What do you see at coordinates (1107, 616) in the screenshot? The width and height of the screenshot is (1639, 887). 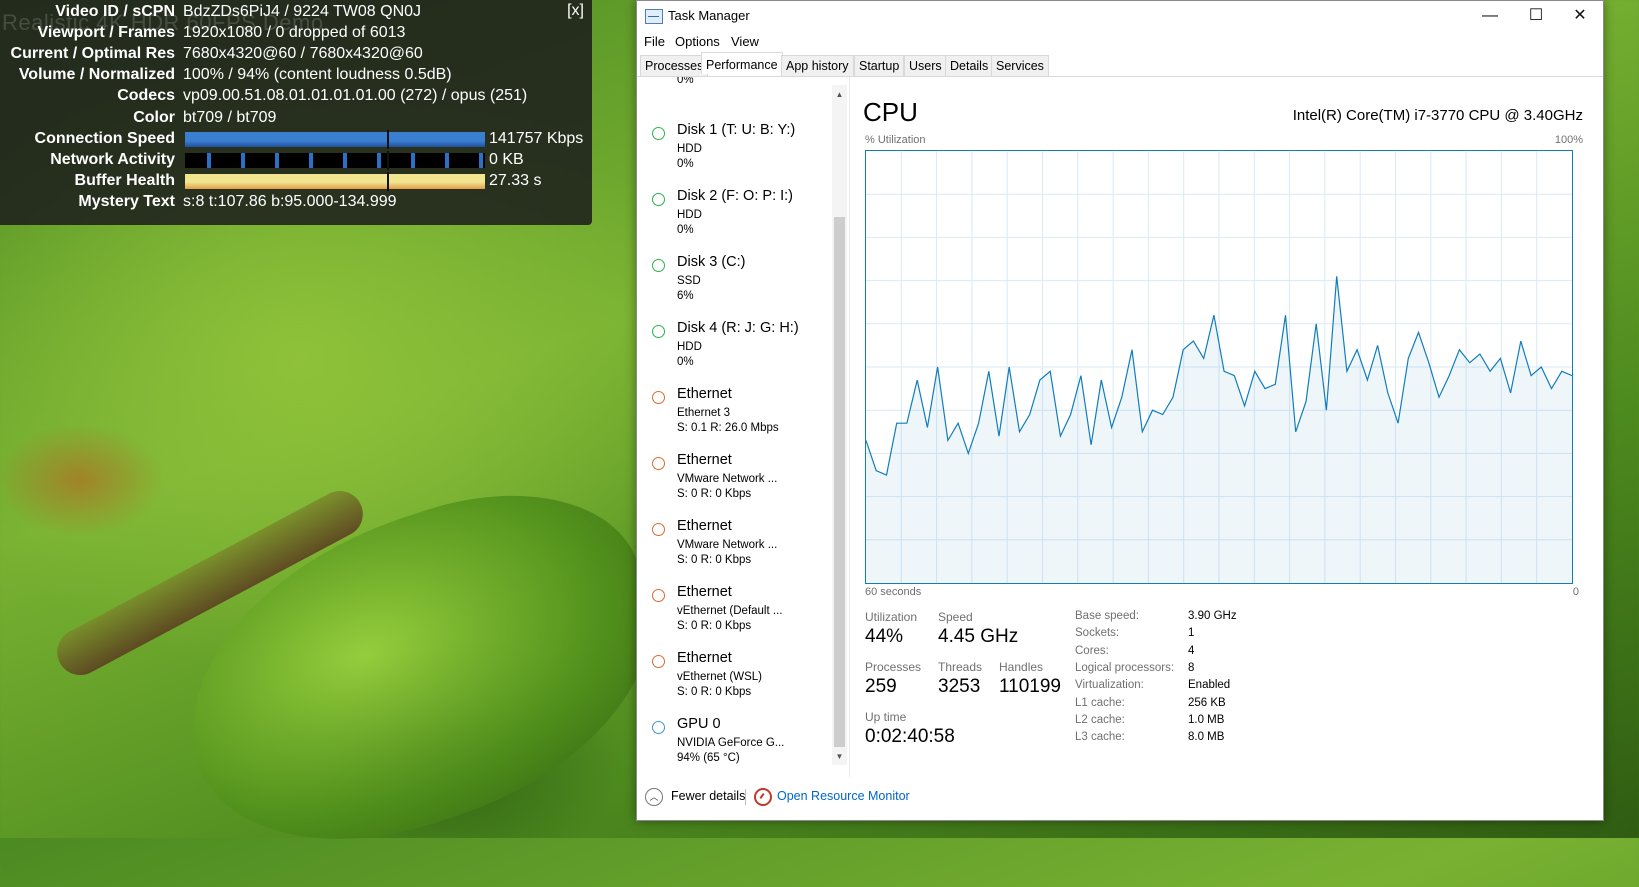 I see `spec-key: Base speed:` at bounding box center [1107, 616].